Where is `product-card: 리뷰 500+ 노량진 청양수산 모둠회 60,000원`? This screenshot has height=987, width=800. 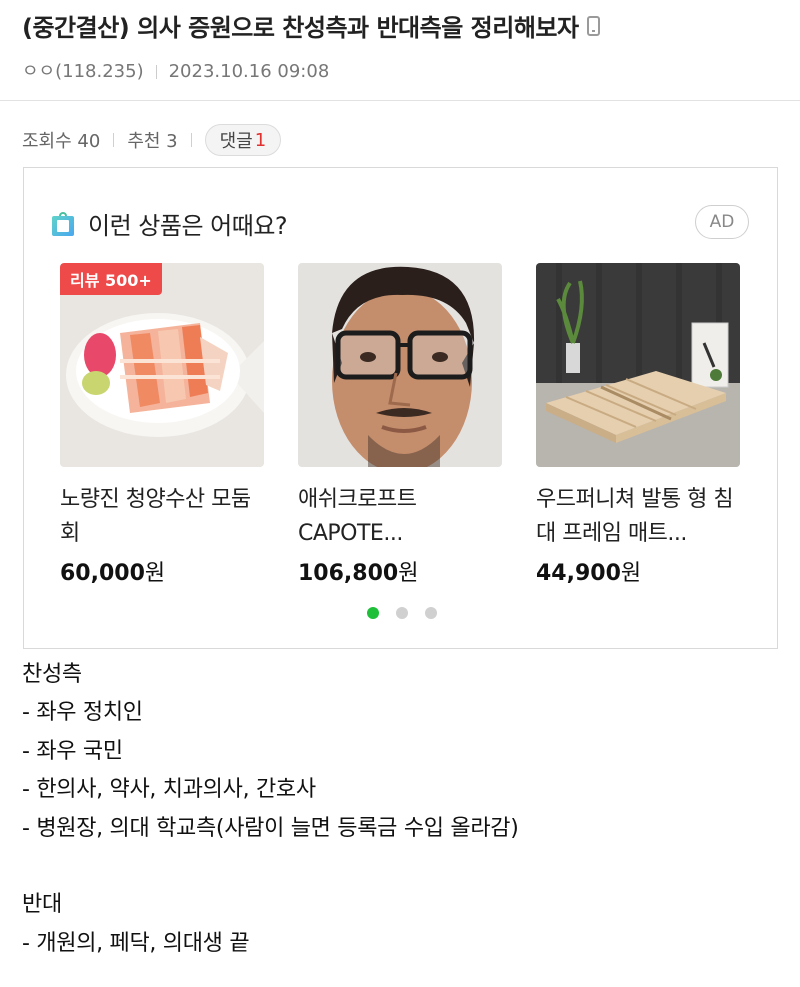
product-card: 리뷰 500+ 노량진 청양수산 모둠회 60,000원 is located at coordinates (162, 425).